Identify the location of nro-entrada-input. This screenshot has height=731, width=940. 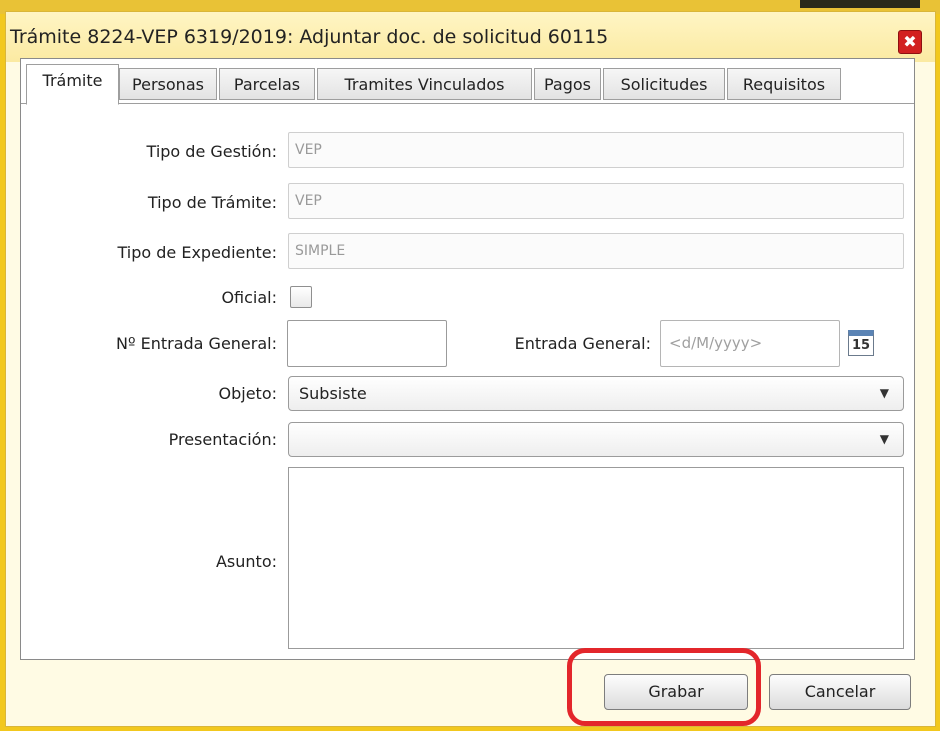
(367, 343).